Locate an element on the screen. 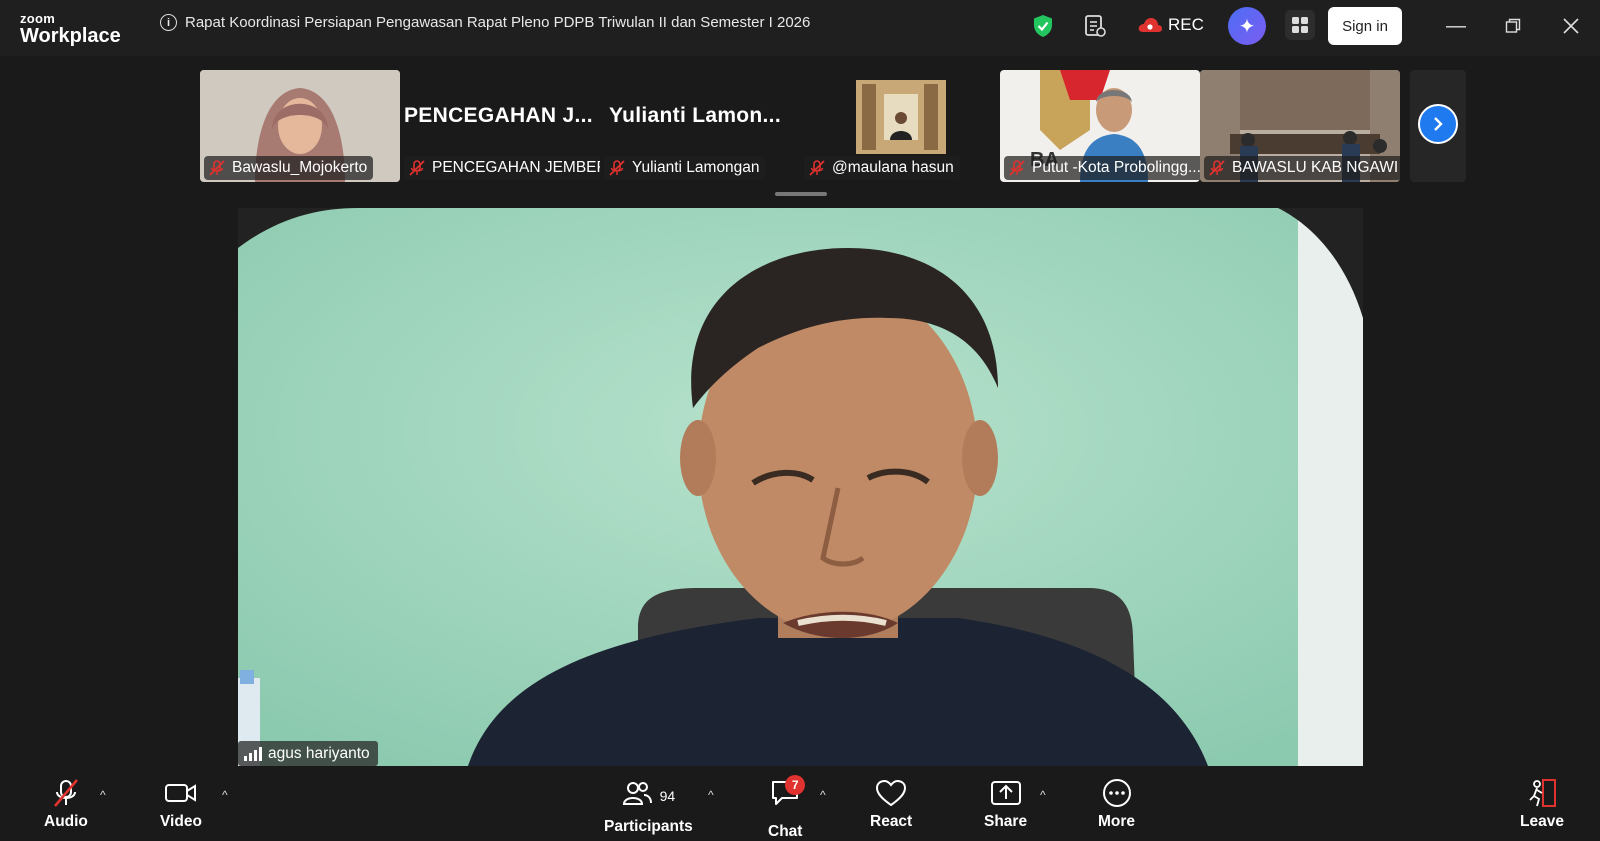  audio-label: Audio is located at coordinates (66, 821).